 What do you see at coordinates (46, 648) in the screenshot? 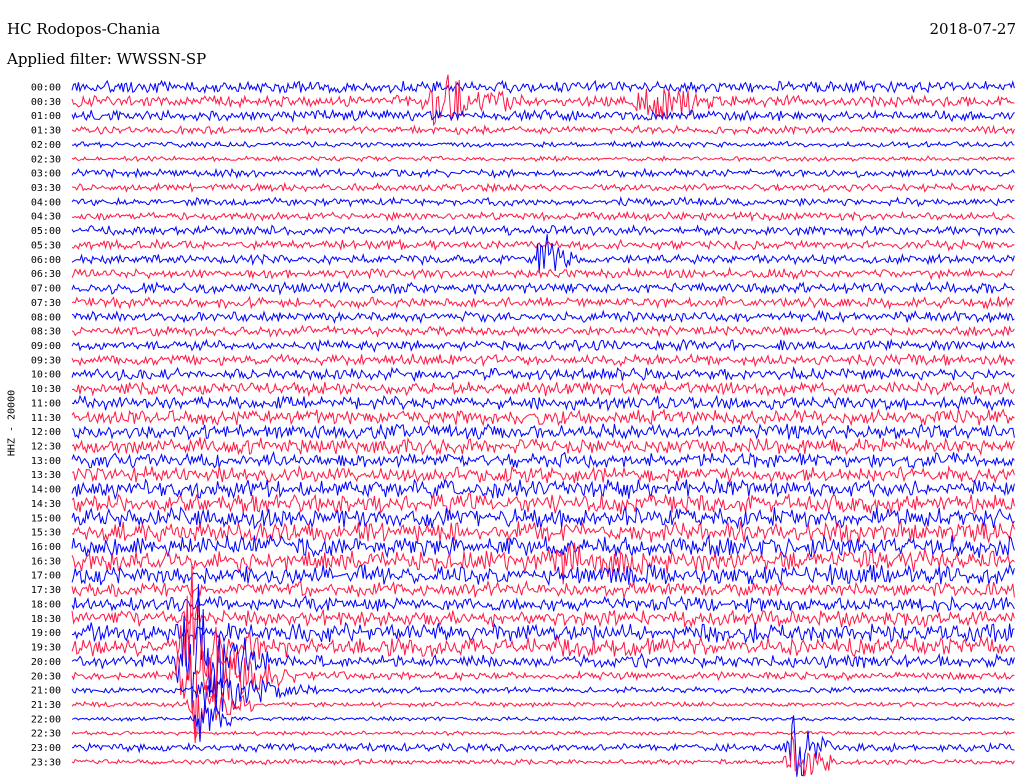
I see `time-label: 19:30` at bounding box center [46, 648].